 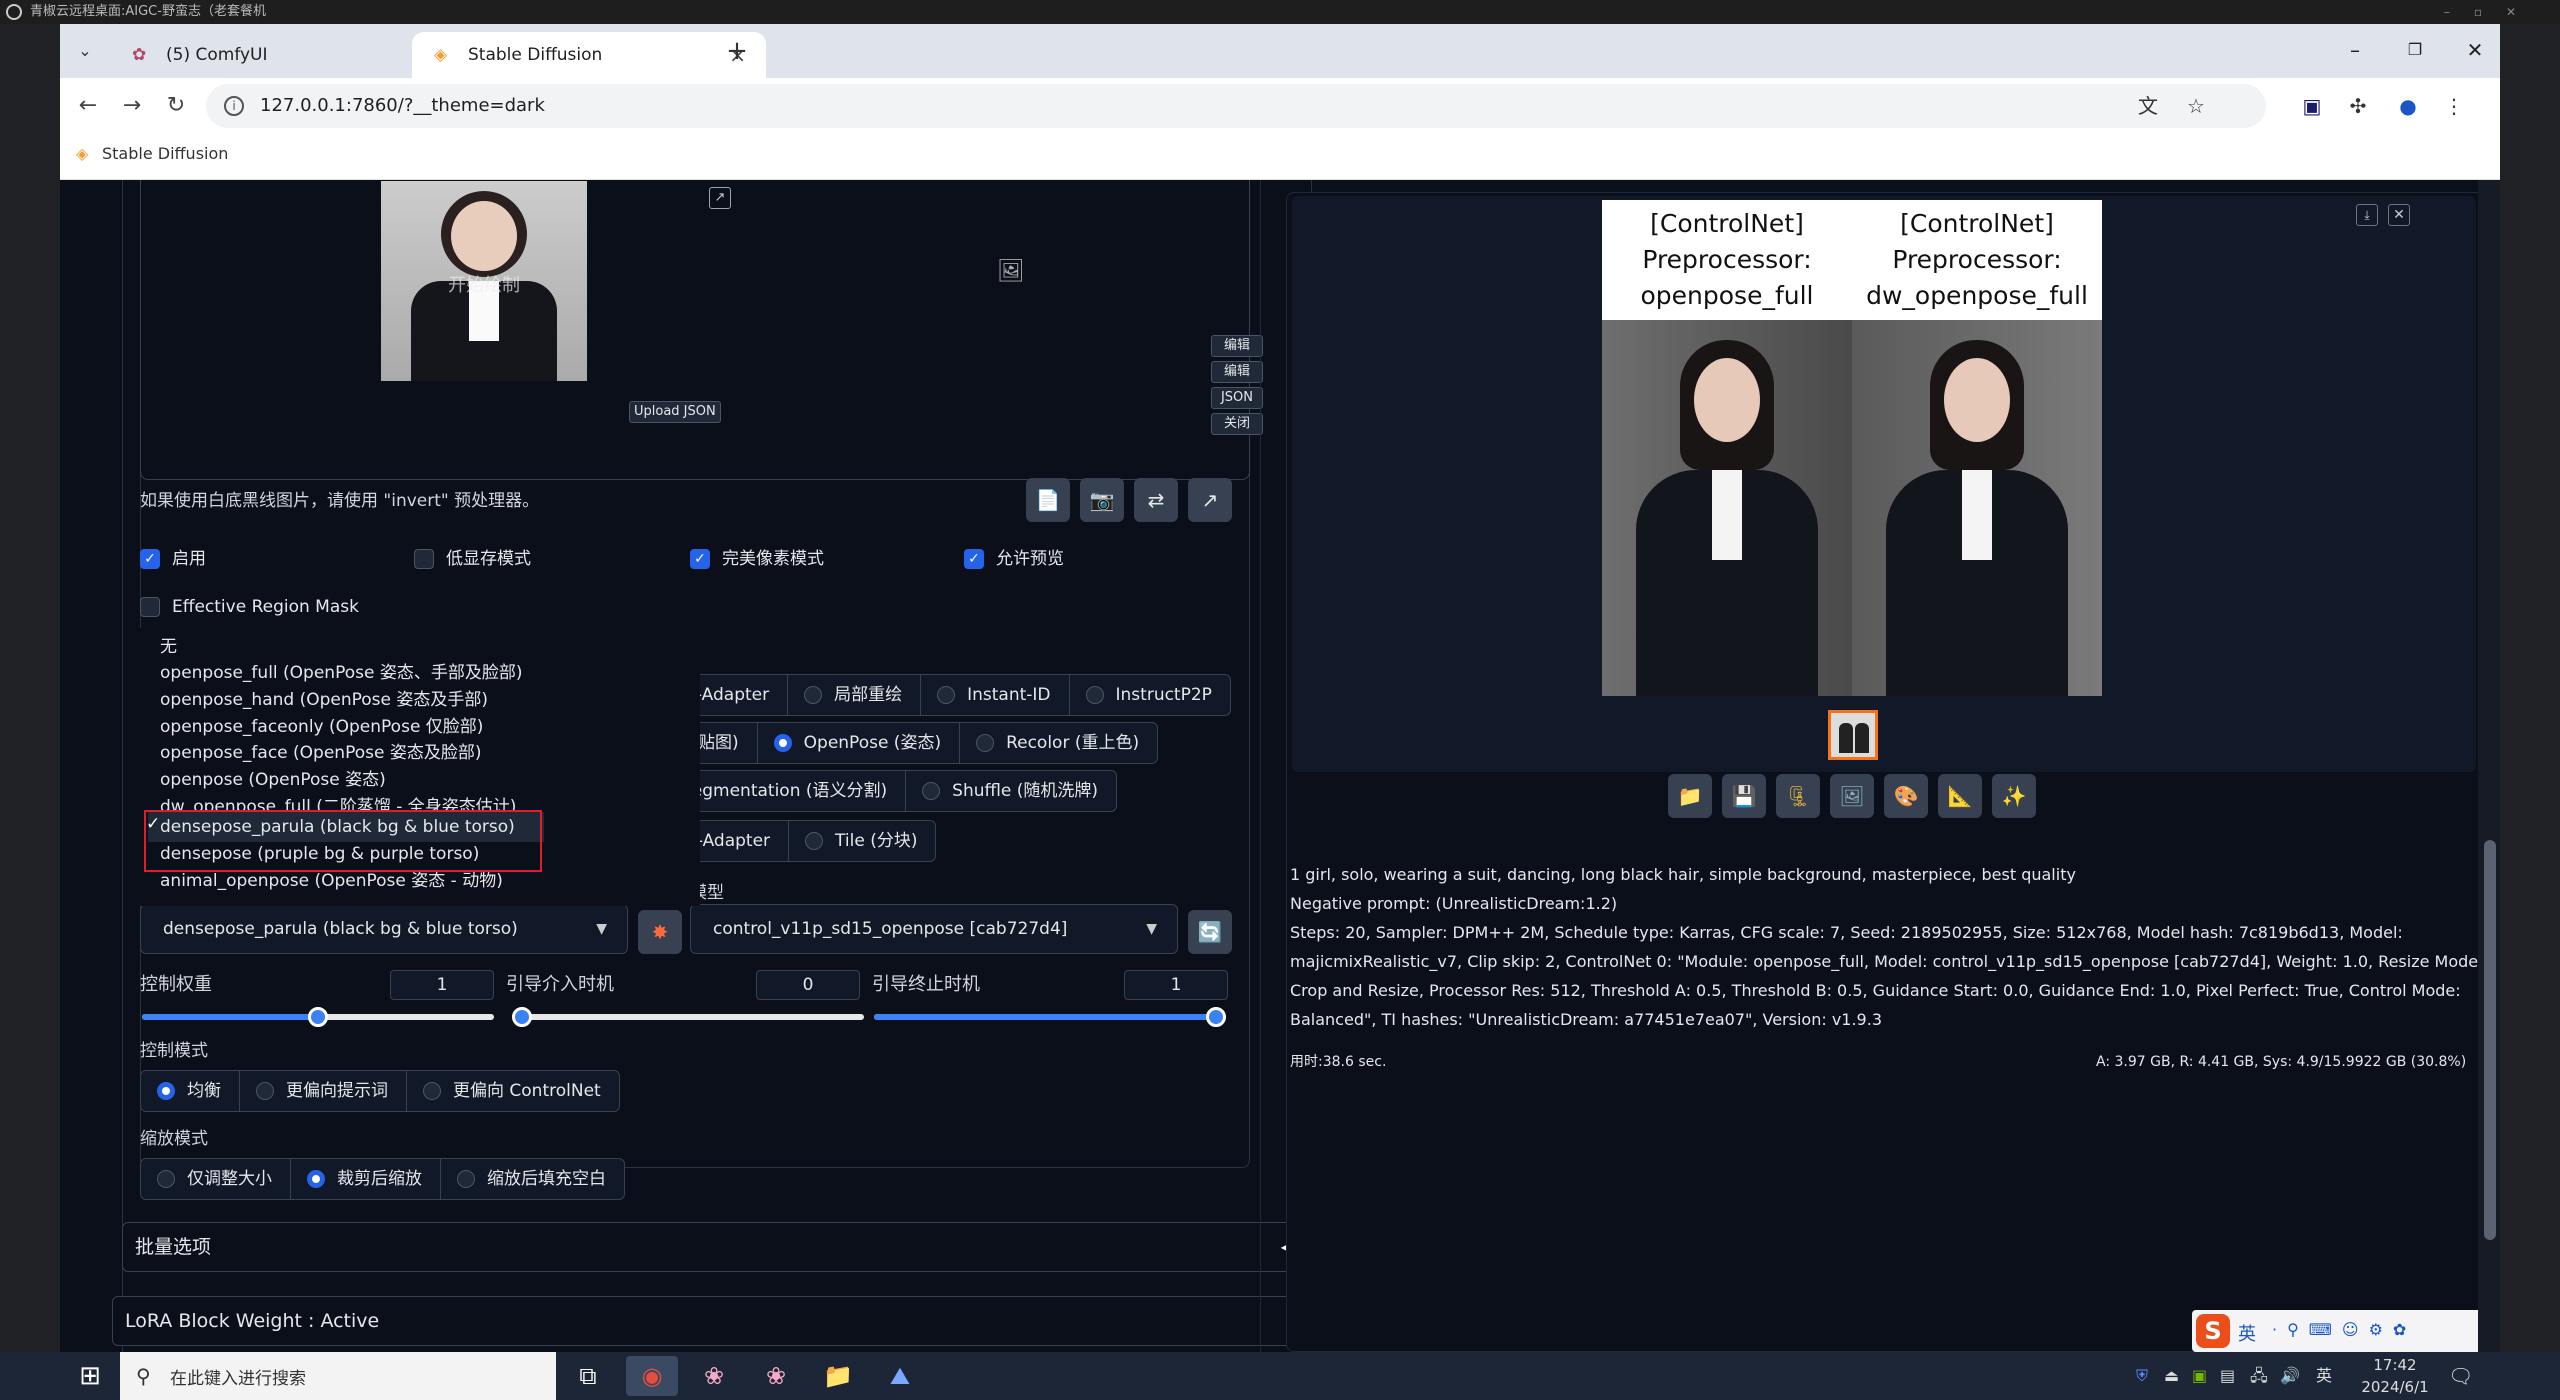 What do you see at coordinates (2395, 1376) in the screenshot?
I see `taskbar-clock: 17:42 2024/6/1` at bounding box center [2395, 1376].